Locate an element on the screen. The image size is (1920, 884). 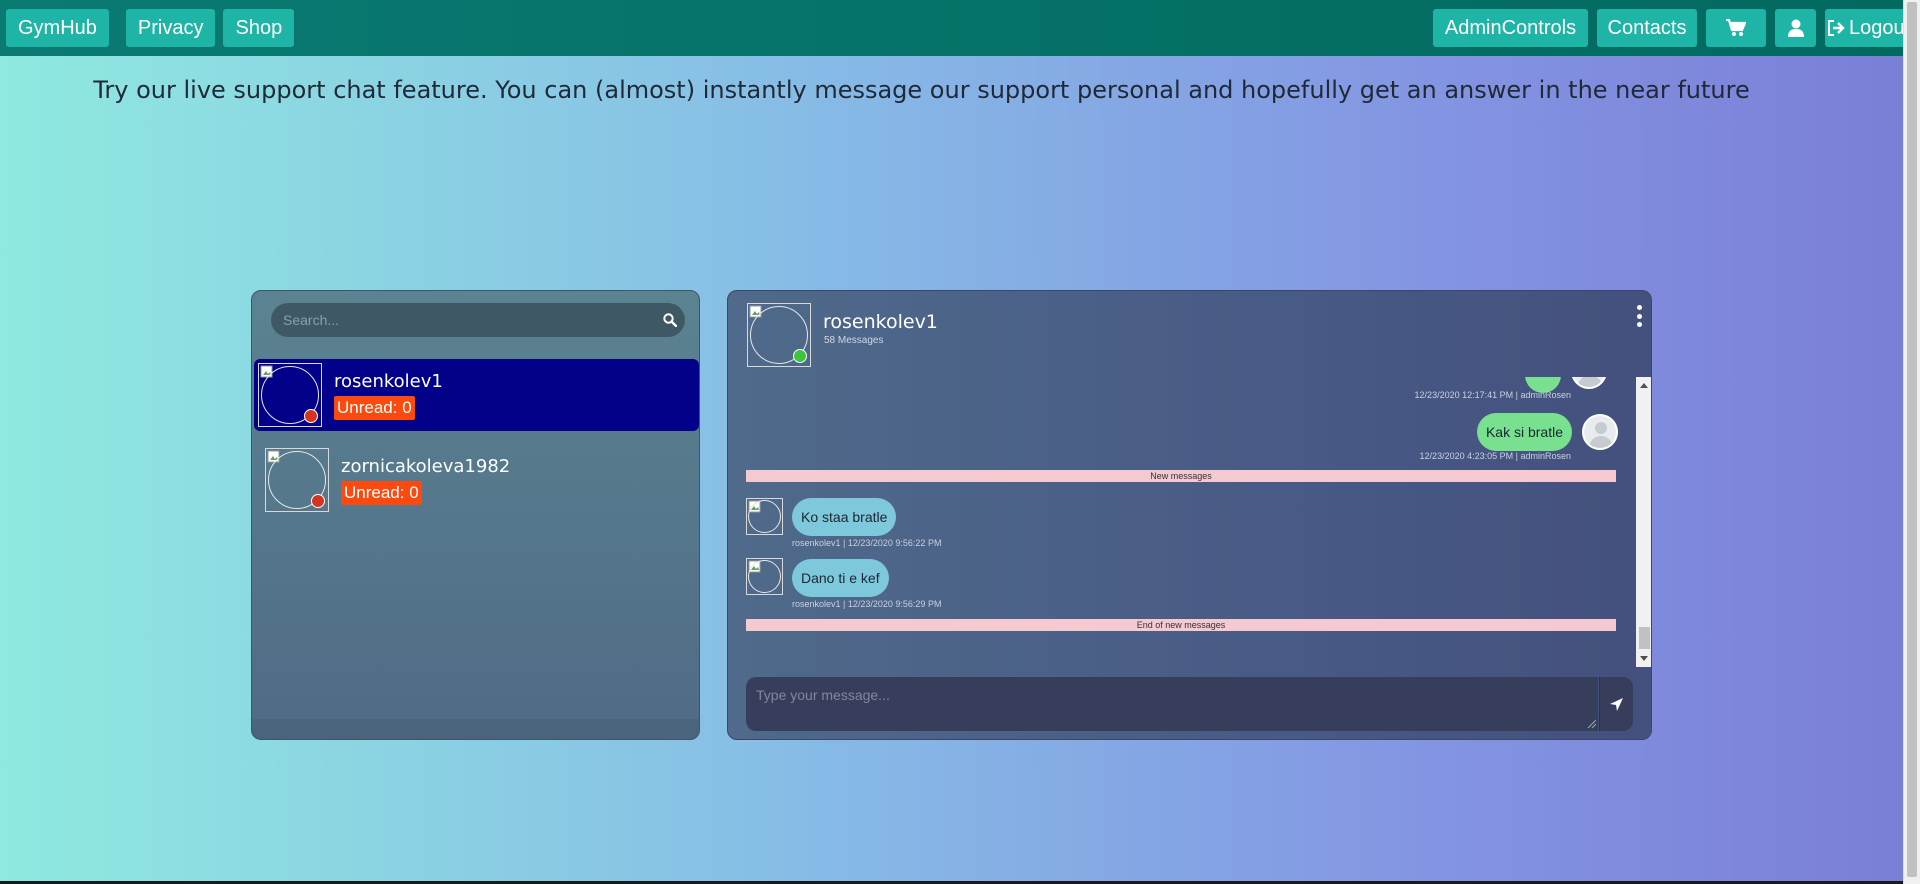
send-button is located at coordinates (1616, 704).